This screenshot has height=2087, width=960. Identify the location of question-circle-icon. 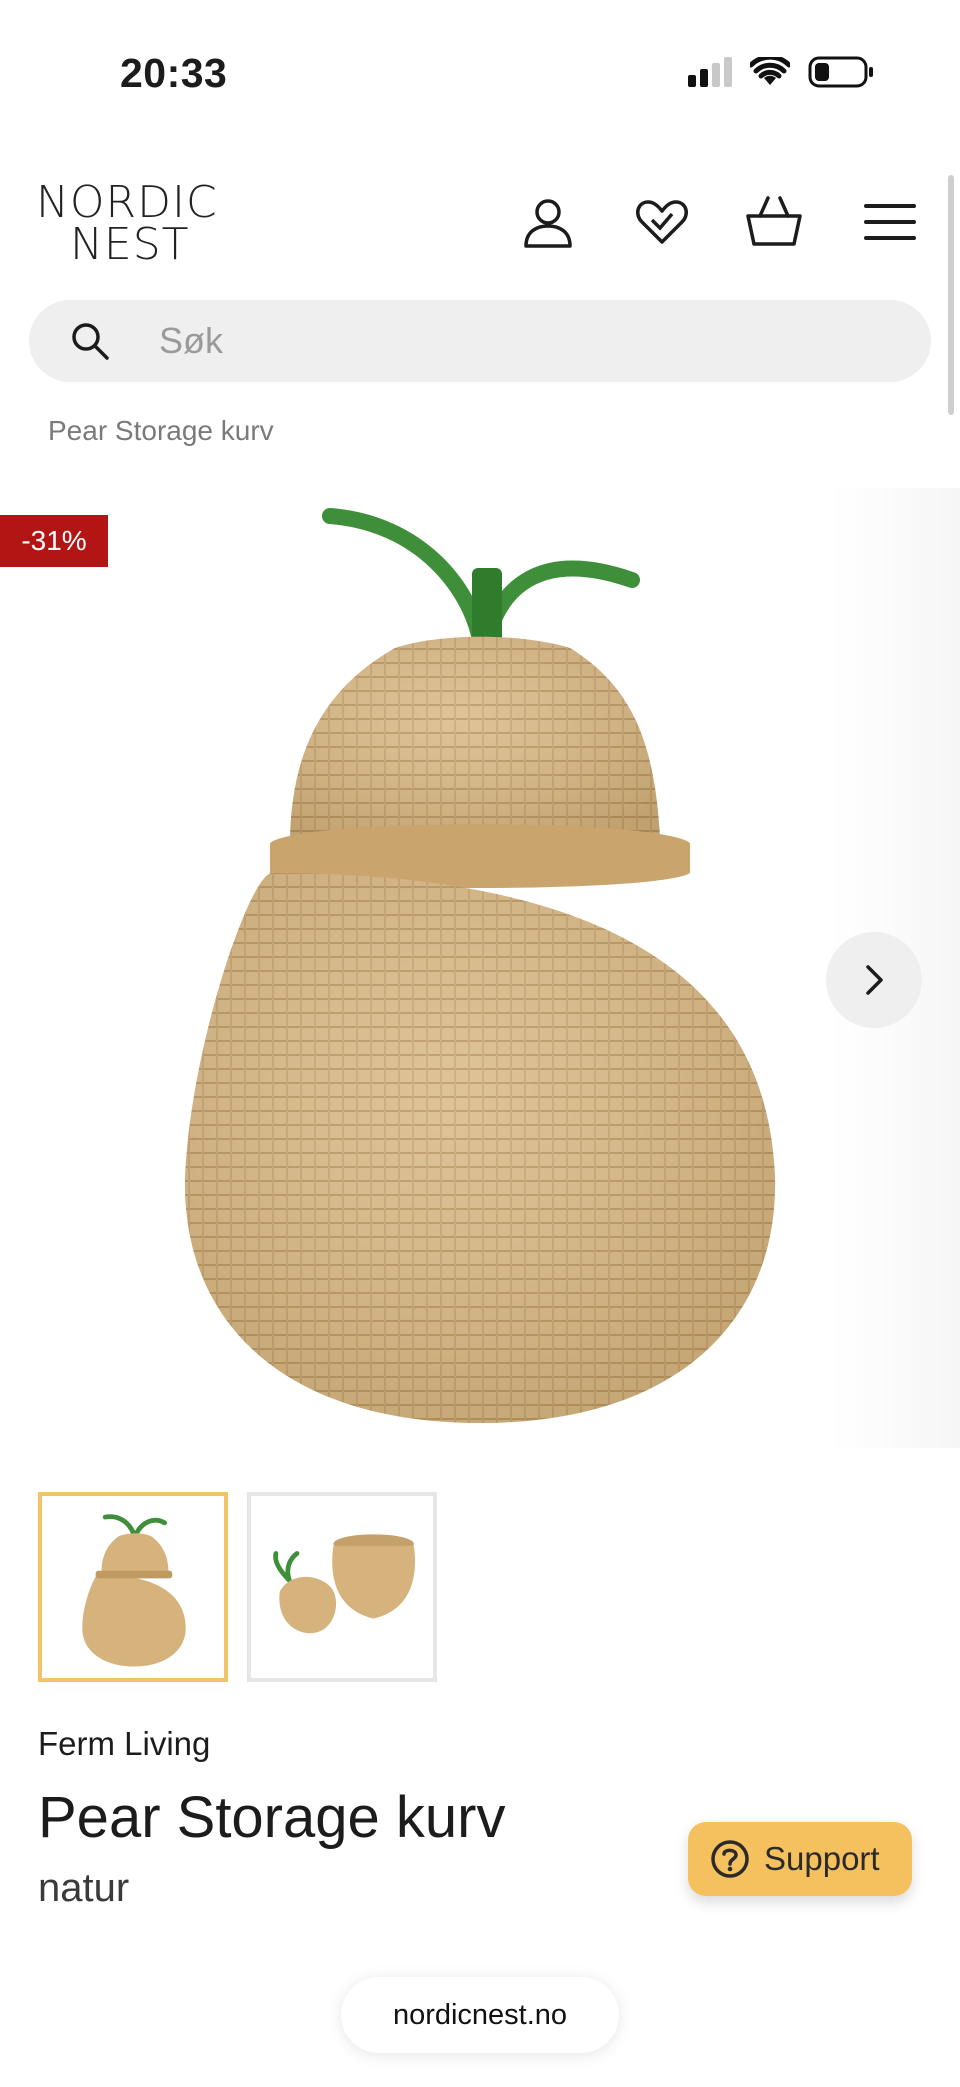
(730, 1859).